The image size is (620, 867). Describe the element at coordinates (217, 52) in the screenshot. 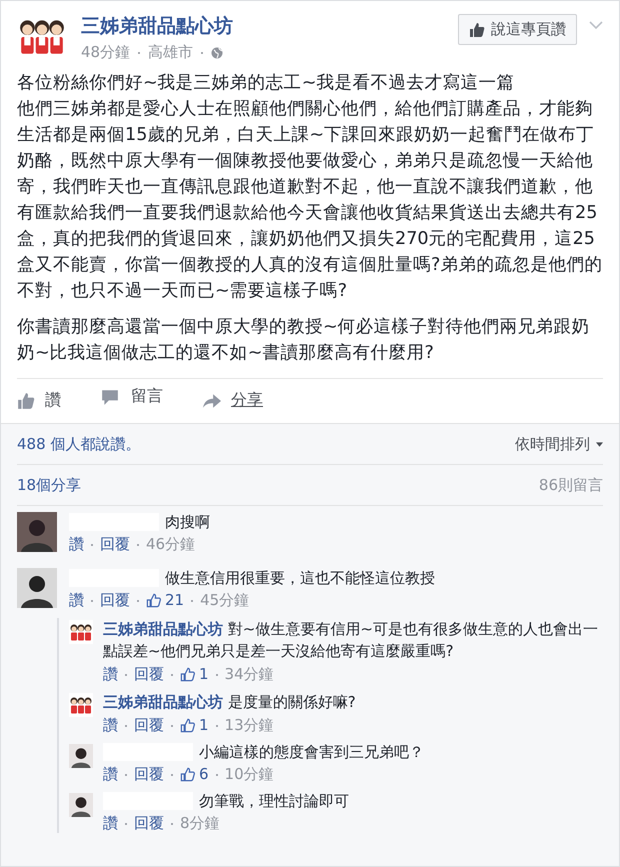

I see `globe-icon` at that location.